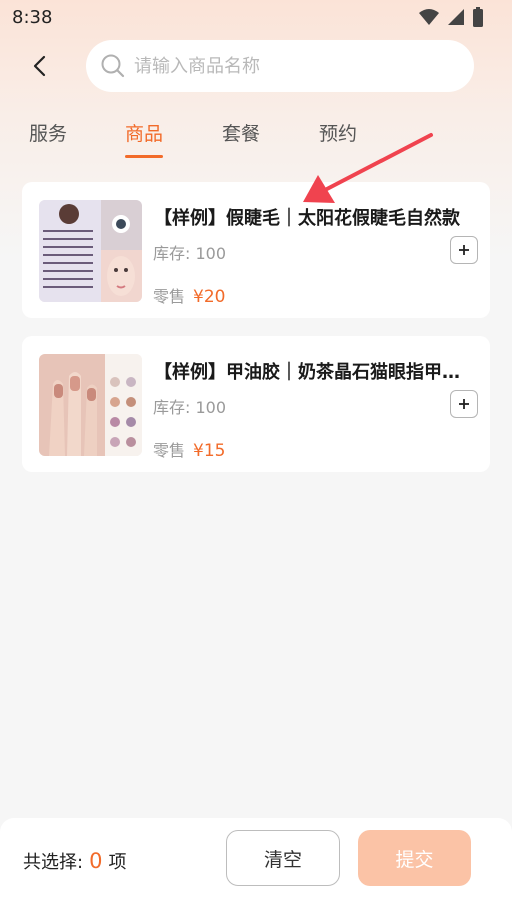 The image size is (512, 912). I want to click on category-tabs: 服务 商品 套餐 预约, so click(256, 139).